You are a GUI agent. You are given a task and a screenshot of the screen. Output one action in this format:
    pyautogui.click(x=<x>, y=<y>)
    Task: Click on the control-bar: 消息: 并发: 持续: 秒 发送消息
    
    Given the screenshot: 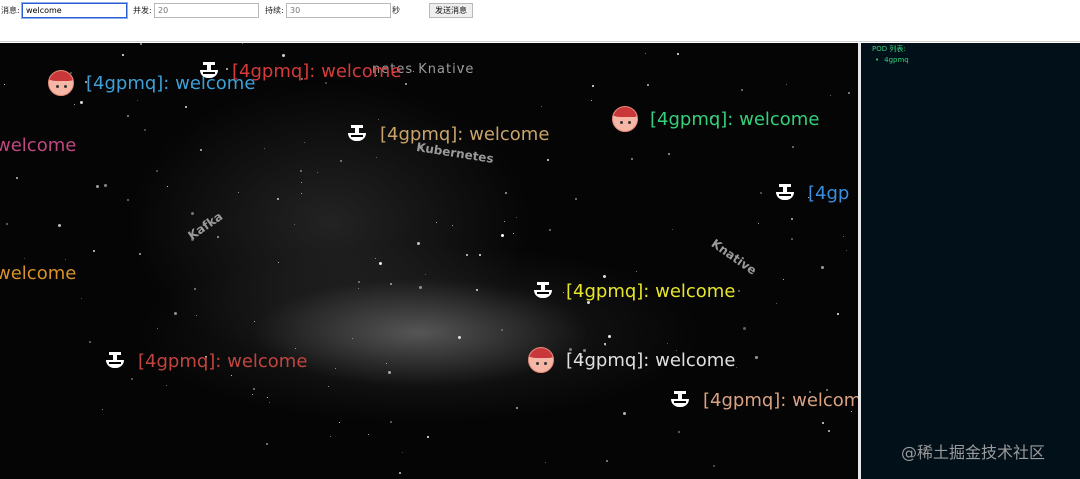 What is the action you would take?
    pyautogui.click(x=540, y=21)
    